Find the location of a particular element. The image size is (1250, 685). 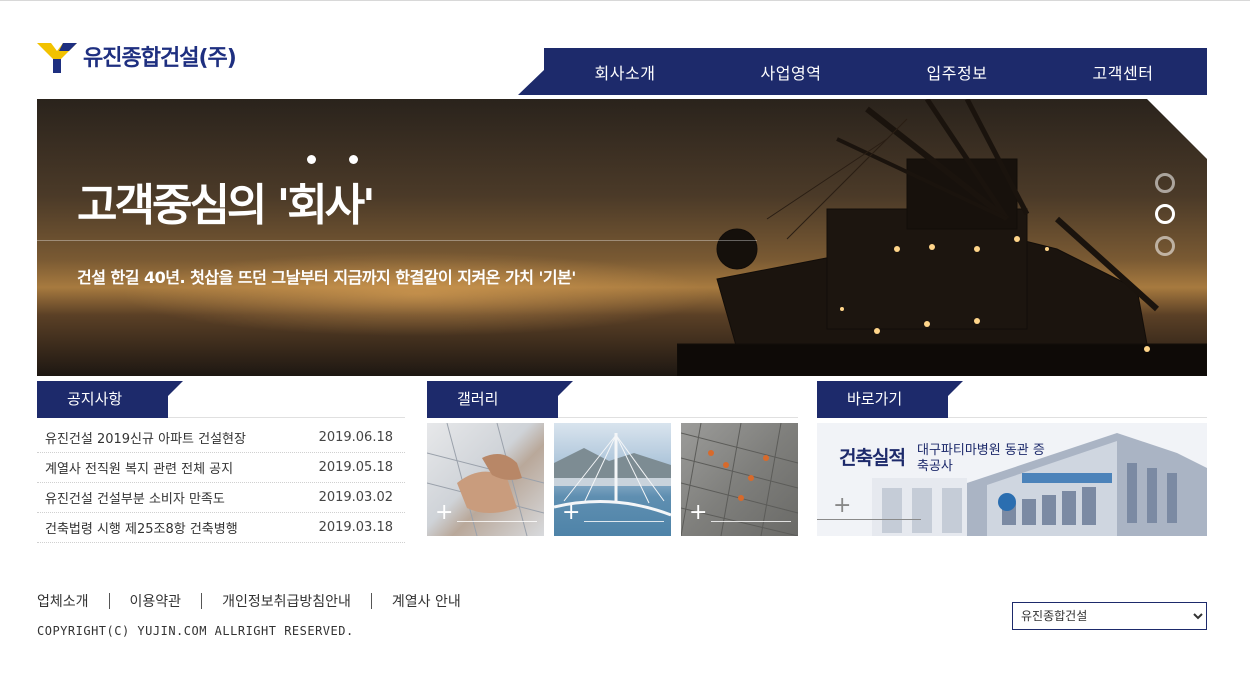

nav-item-business: 사업영역 is located at coordinates (791, 71).